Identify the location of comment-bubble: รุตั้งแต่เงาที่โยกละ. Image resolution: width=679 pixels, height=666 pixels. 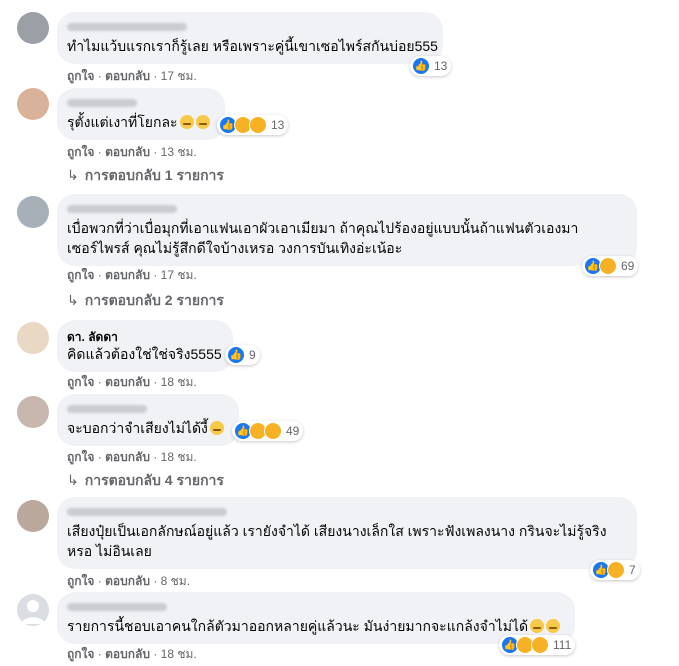
(141, 114).